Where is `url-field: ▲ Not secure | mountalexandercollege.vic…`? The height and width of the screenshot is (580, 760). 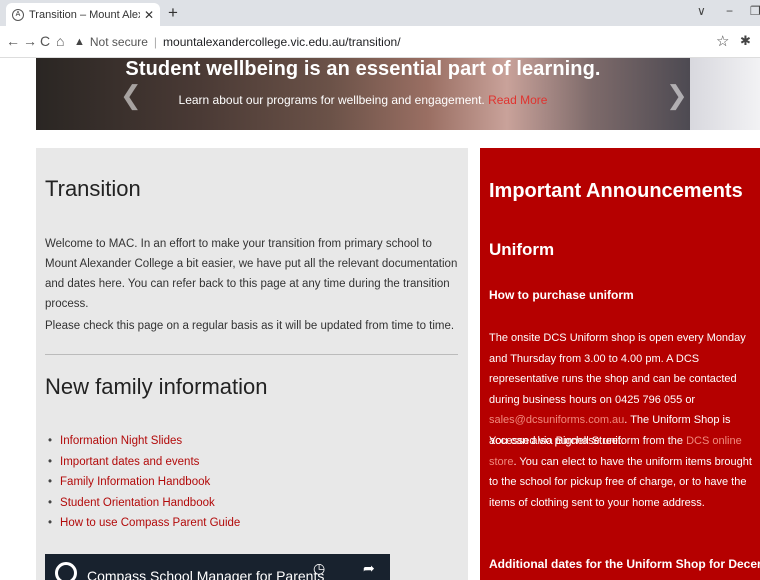
url-field: ▲ Not secure | mountalexandercollege.vic… is located at coordinates (394, 42).